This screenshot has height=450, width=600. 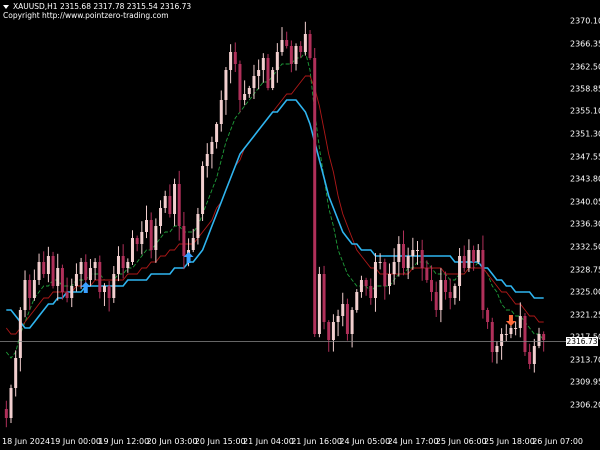 What do you see at coordinates (585, 405) in the screenshot?
I see `price-tick-label: 2306.20` at bounding box center [585, 405].